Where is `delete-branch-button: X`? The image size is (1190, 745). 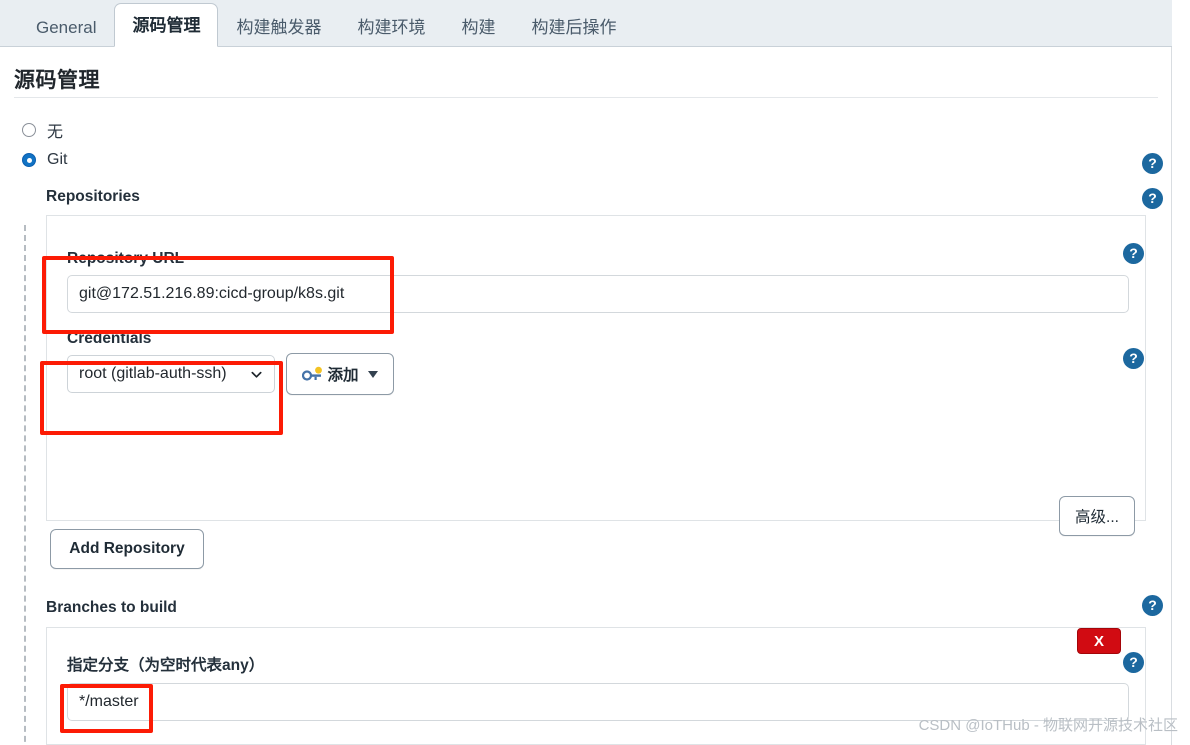
delete-branch-button: X is located at coordinates (1099, 641).